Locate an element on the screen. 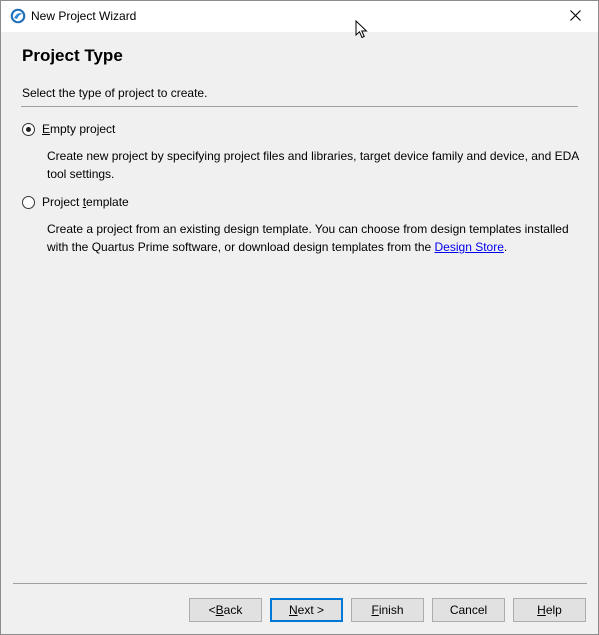  cancel-button: Cancel is located at coordinates (468, 610).